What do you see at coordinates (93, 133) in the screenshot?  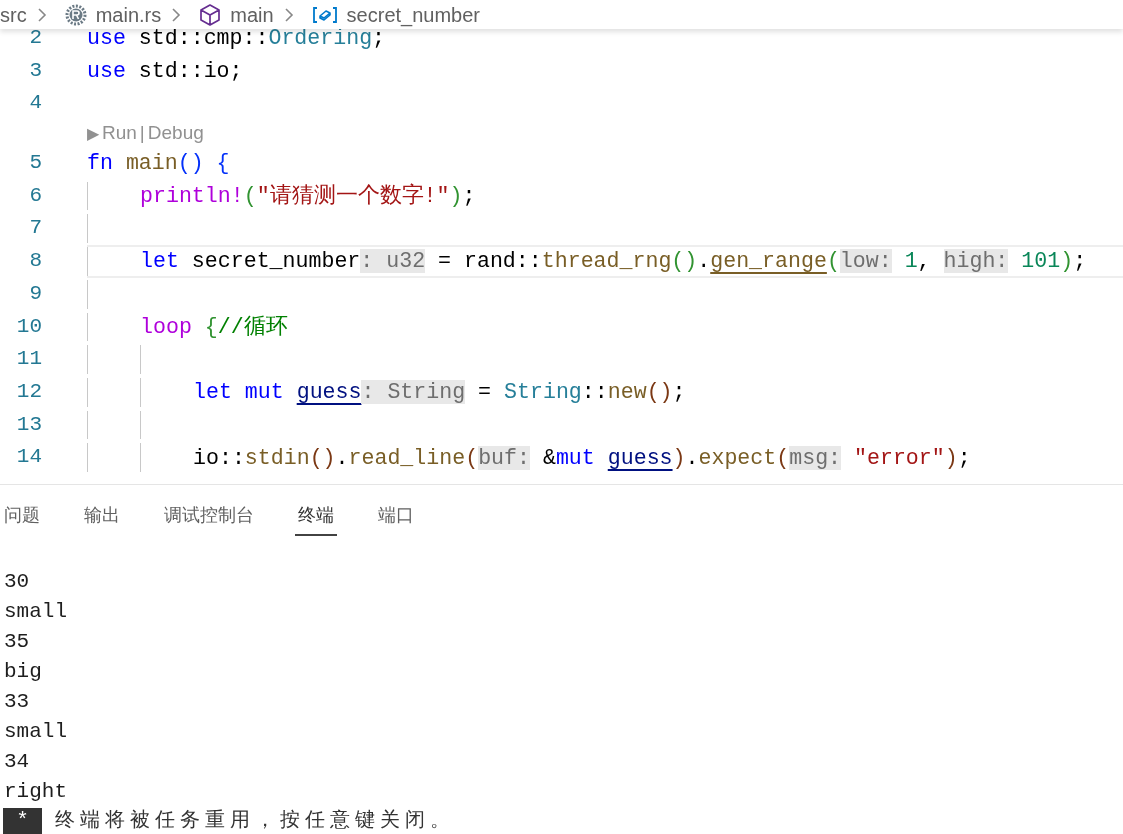 I see `play-icon: ▶` at bounding box center [93, 133].